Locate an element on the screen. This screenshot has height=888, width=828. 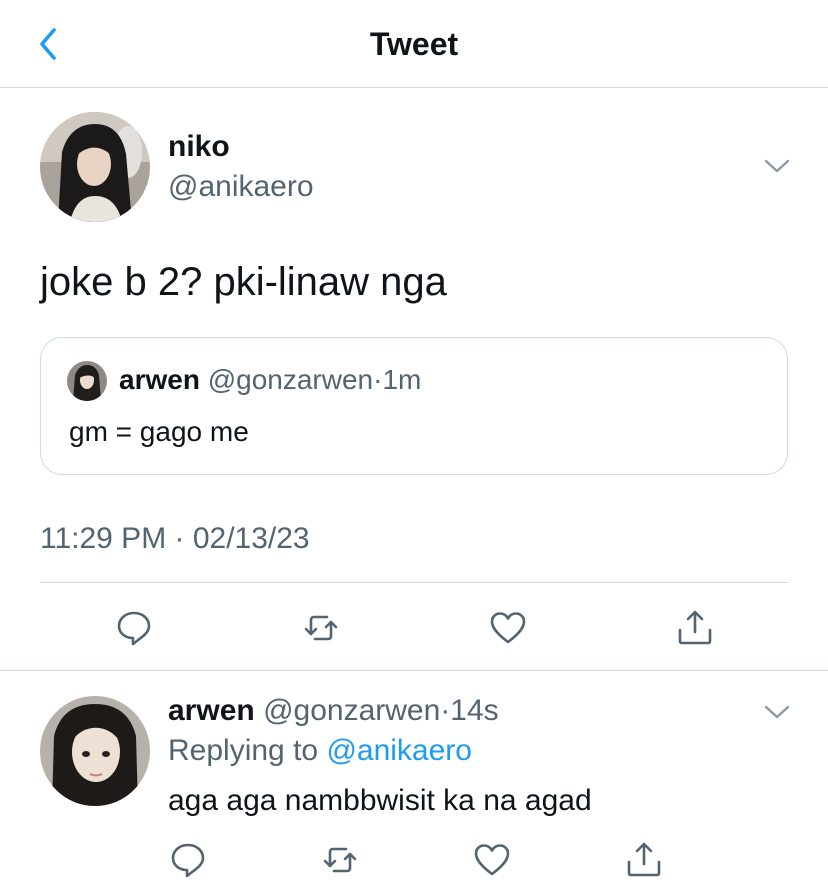
reply-options-button is located at coordinates (777, 712).